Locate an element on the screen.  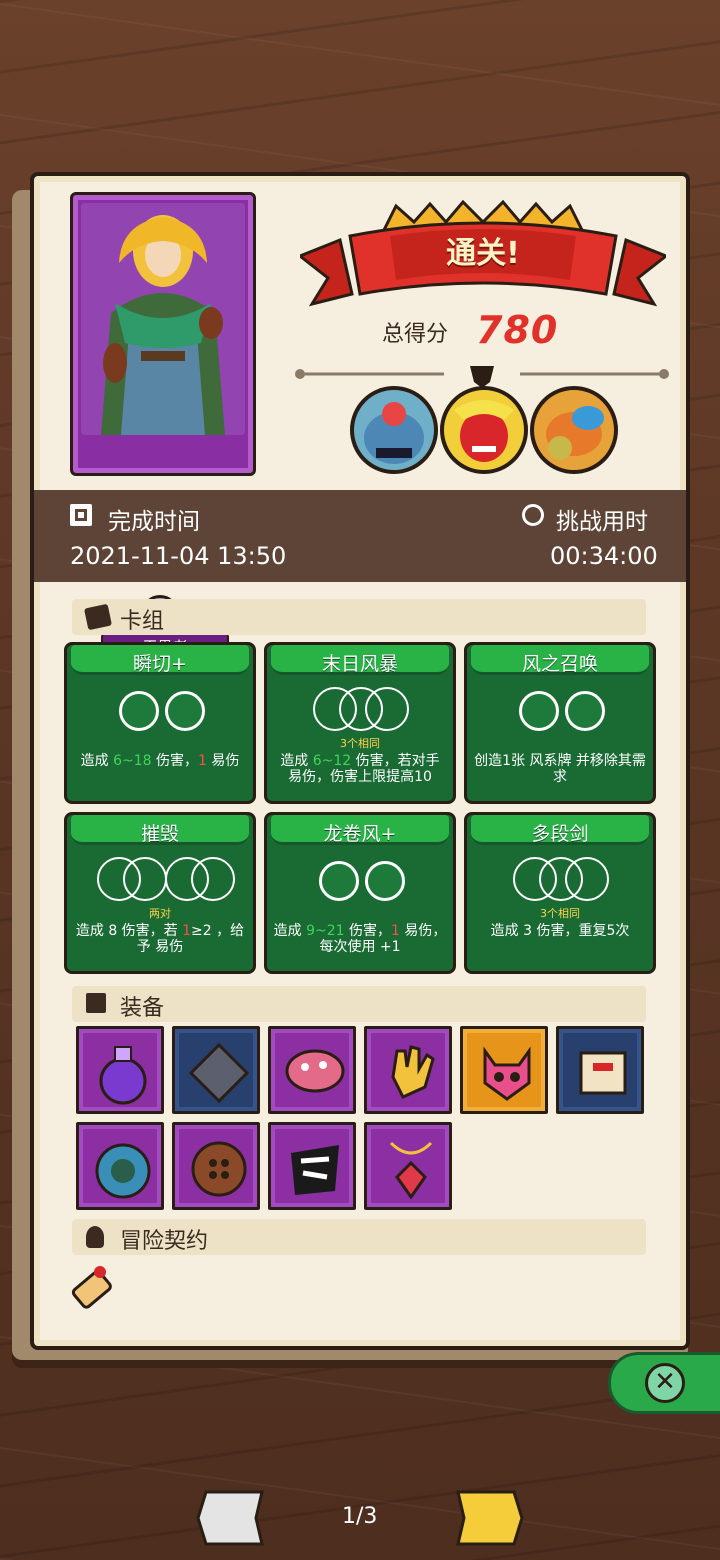
stopwatch-icon is located at coordinates (533, 515).